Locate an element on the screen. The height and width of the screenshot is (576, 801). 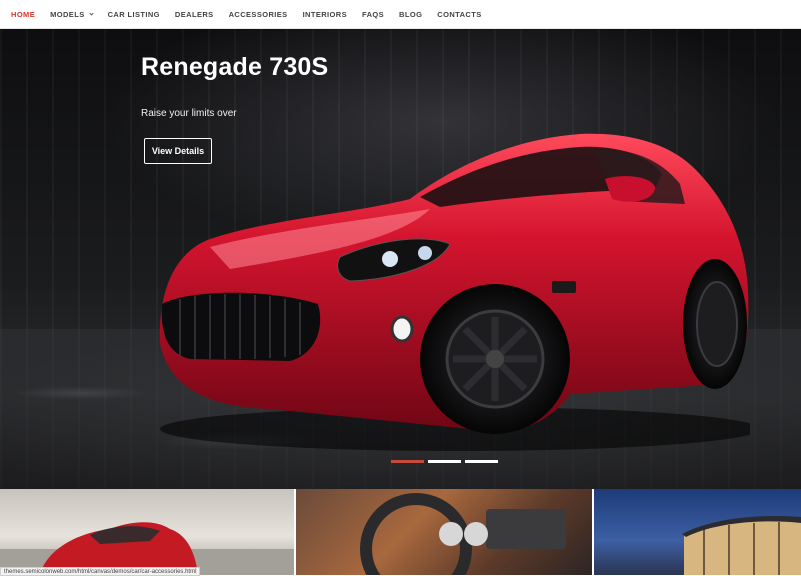
nav-item-contacts: CONTACTS is located at coordinates (459, 14).